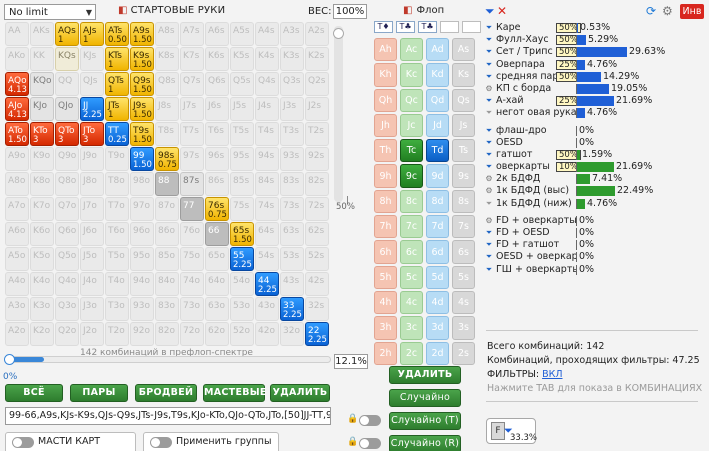 The image size is (709, 451). What do you see at coordinates (242, 84) in the screenshot?
I see `hand-cell-Q5s: Q5s` at bounding box center [242, 84].